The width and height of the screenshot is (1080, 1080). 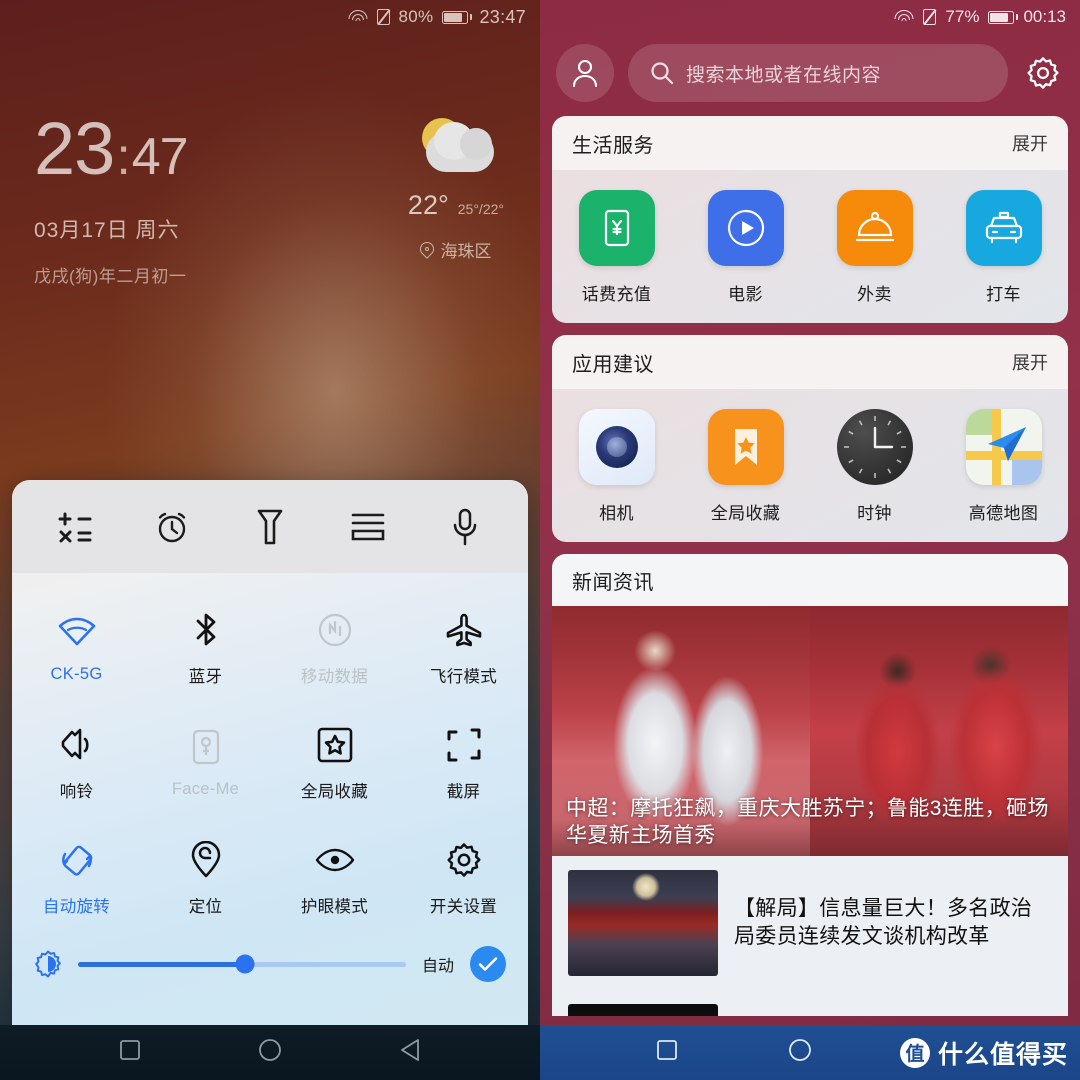 I want to click on search-input: 搜索本地或者在线内容, so click(x=818, y=73).